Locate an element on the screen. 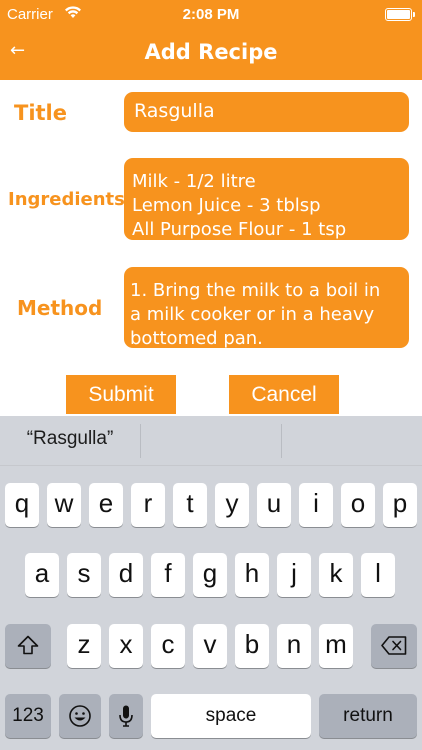 This screenshot has height=750, width=422. method-label: Method is located at coordinates (60, 308).